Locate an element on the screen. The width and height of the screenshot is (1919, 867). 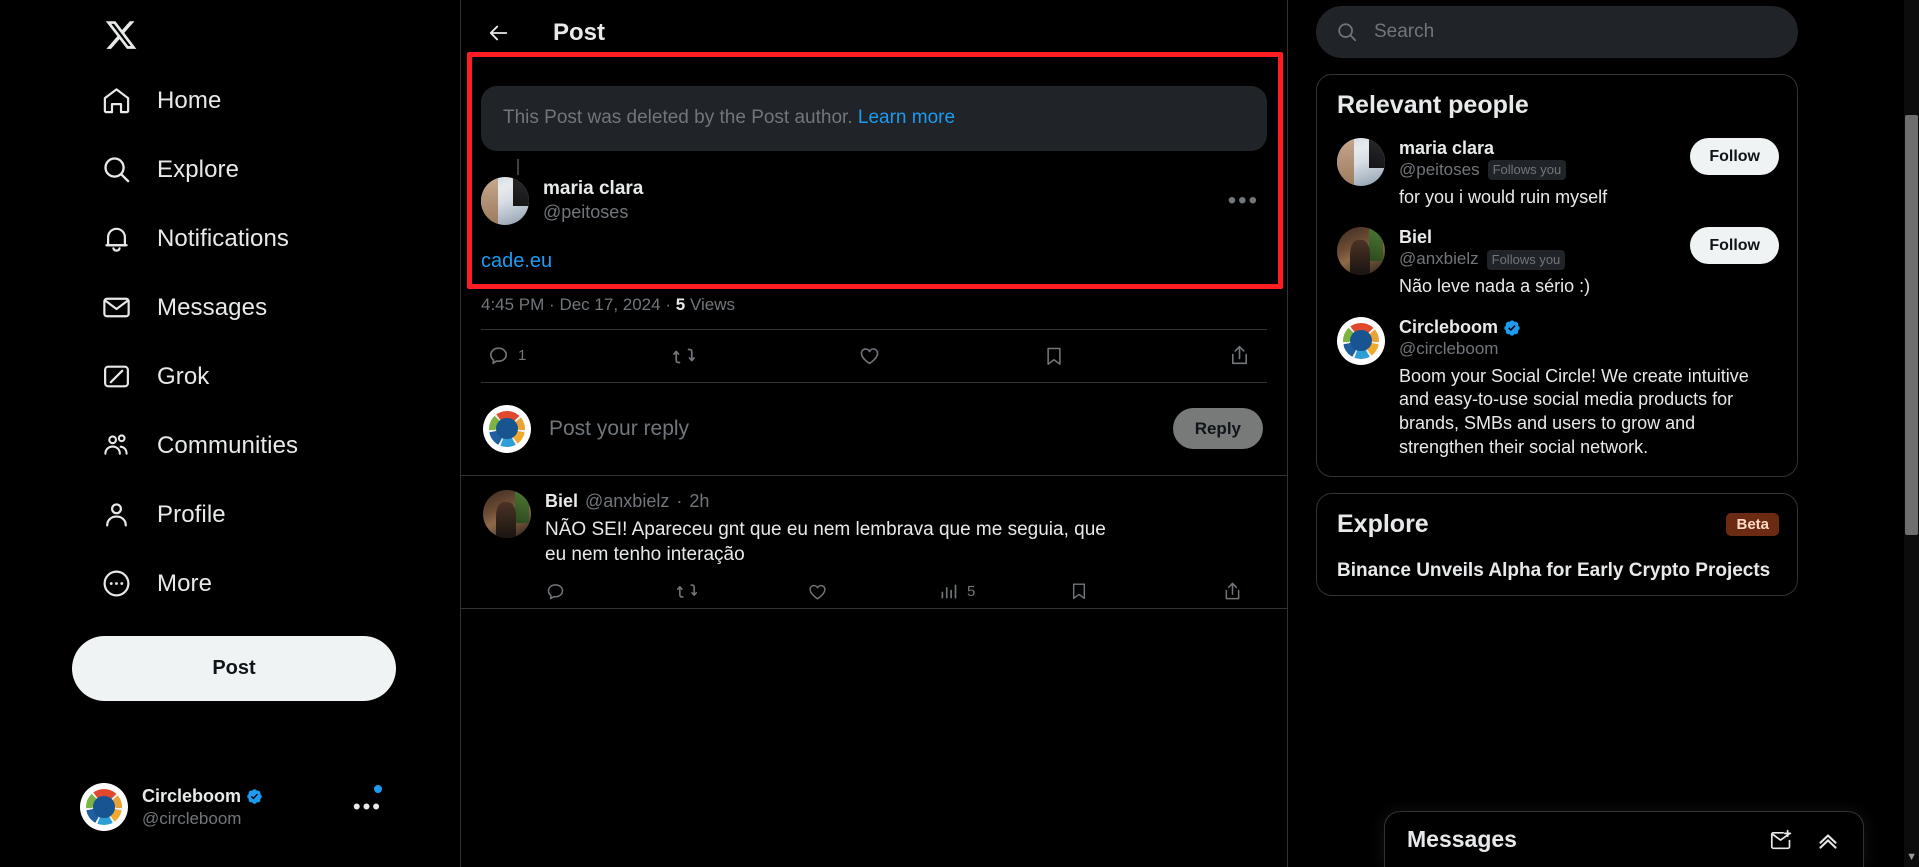
chevron-up-icon is located at coordinates (1828, 840).